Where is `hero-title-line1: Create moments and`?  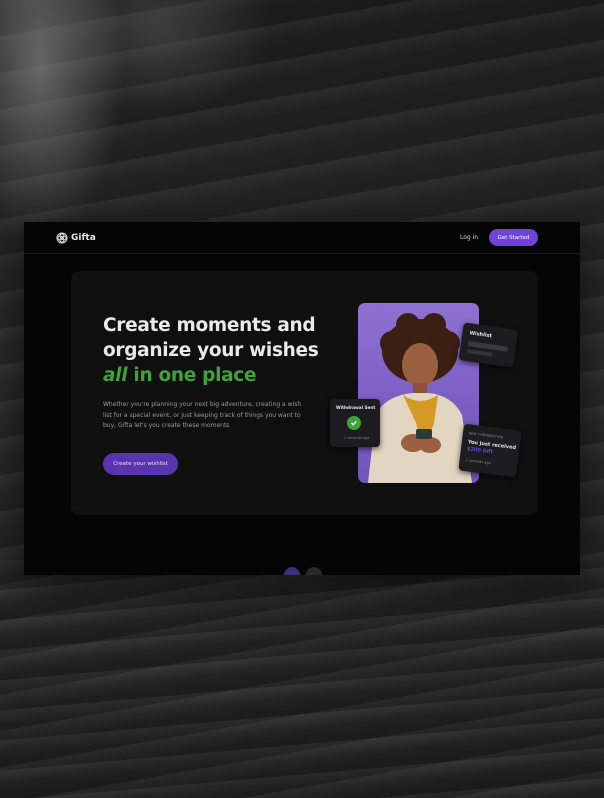 hero-title-line1: Create moments and is located at coordinates (209, 325).